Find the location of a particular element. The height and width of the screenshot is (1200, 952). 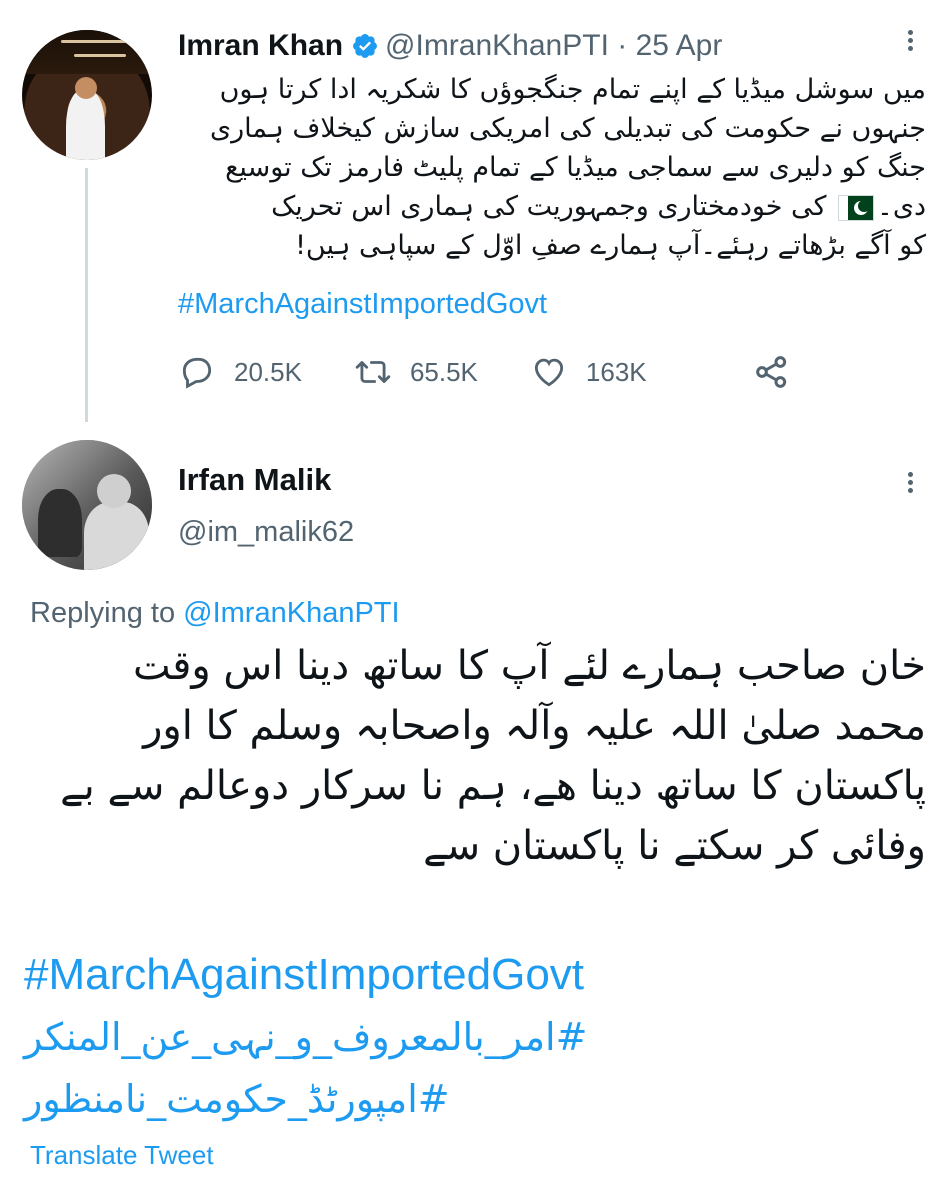

like-button: 163K is located at coordinates (588, 372).